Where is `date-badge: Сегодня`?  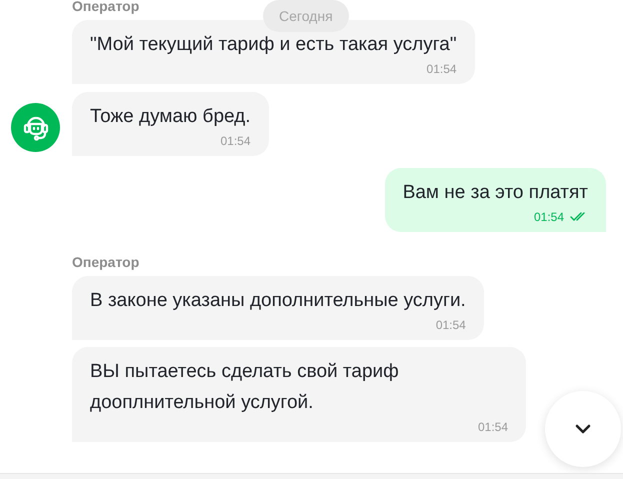
date-badge: Сегодня is located at coordinates (306, 16).